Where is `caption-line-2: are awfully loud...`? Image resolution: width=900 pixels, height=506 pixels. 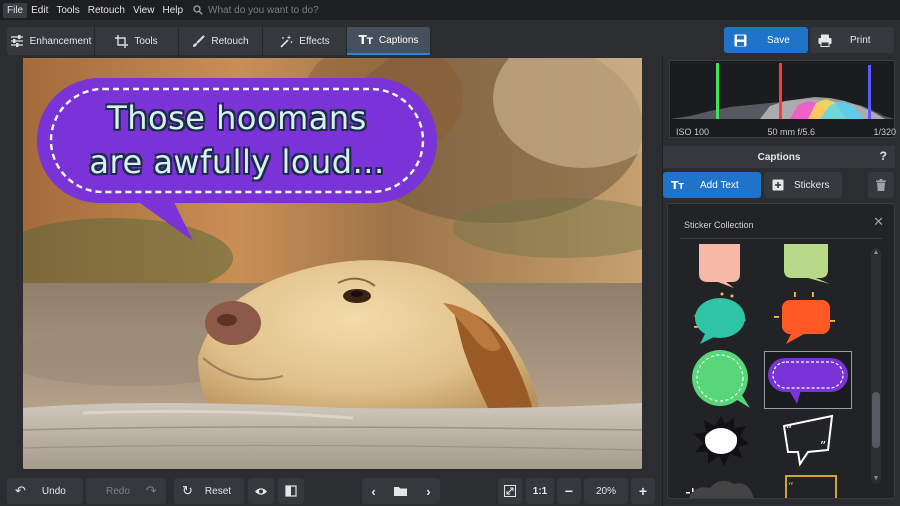
caption-line-2: are awfully loud... is located at coordinates (237, 162).